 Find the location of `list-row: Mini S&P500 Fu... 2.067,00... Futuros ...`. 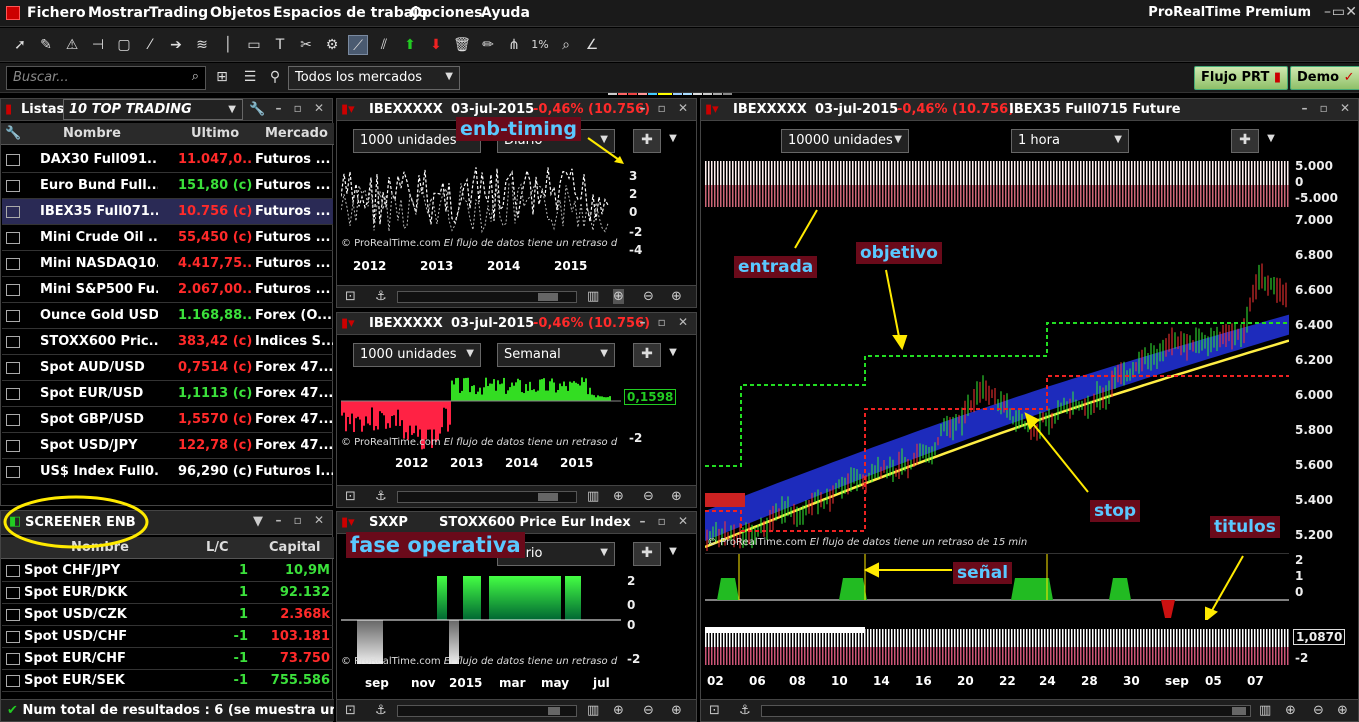

list-row: Mini S&P500 Fu... 2.067,00... Futuros ... is located at coordinates (167, 290).